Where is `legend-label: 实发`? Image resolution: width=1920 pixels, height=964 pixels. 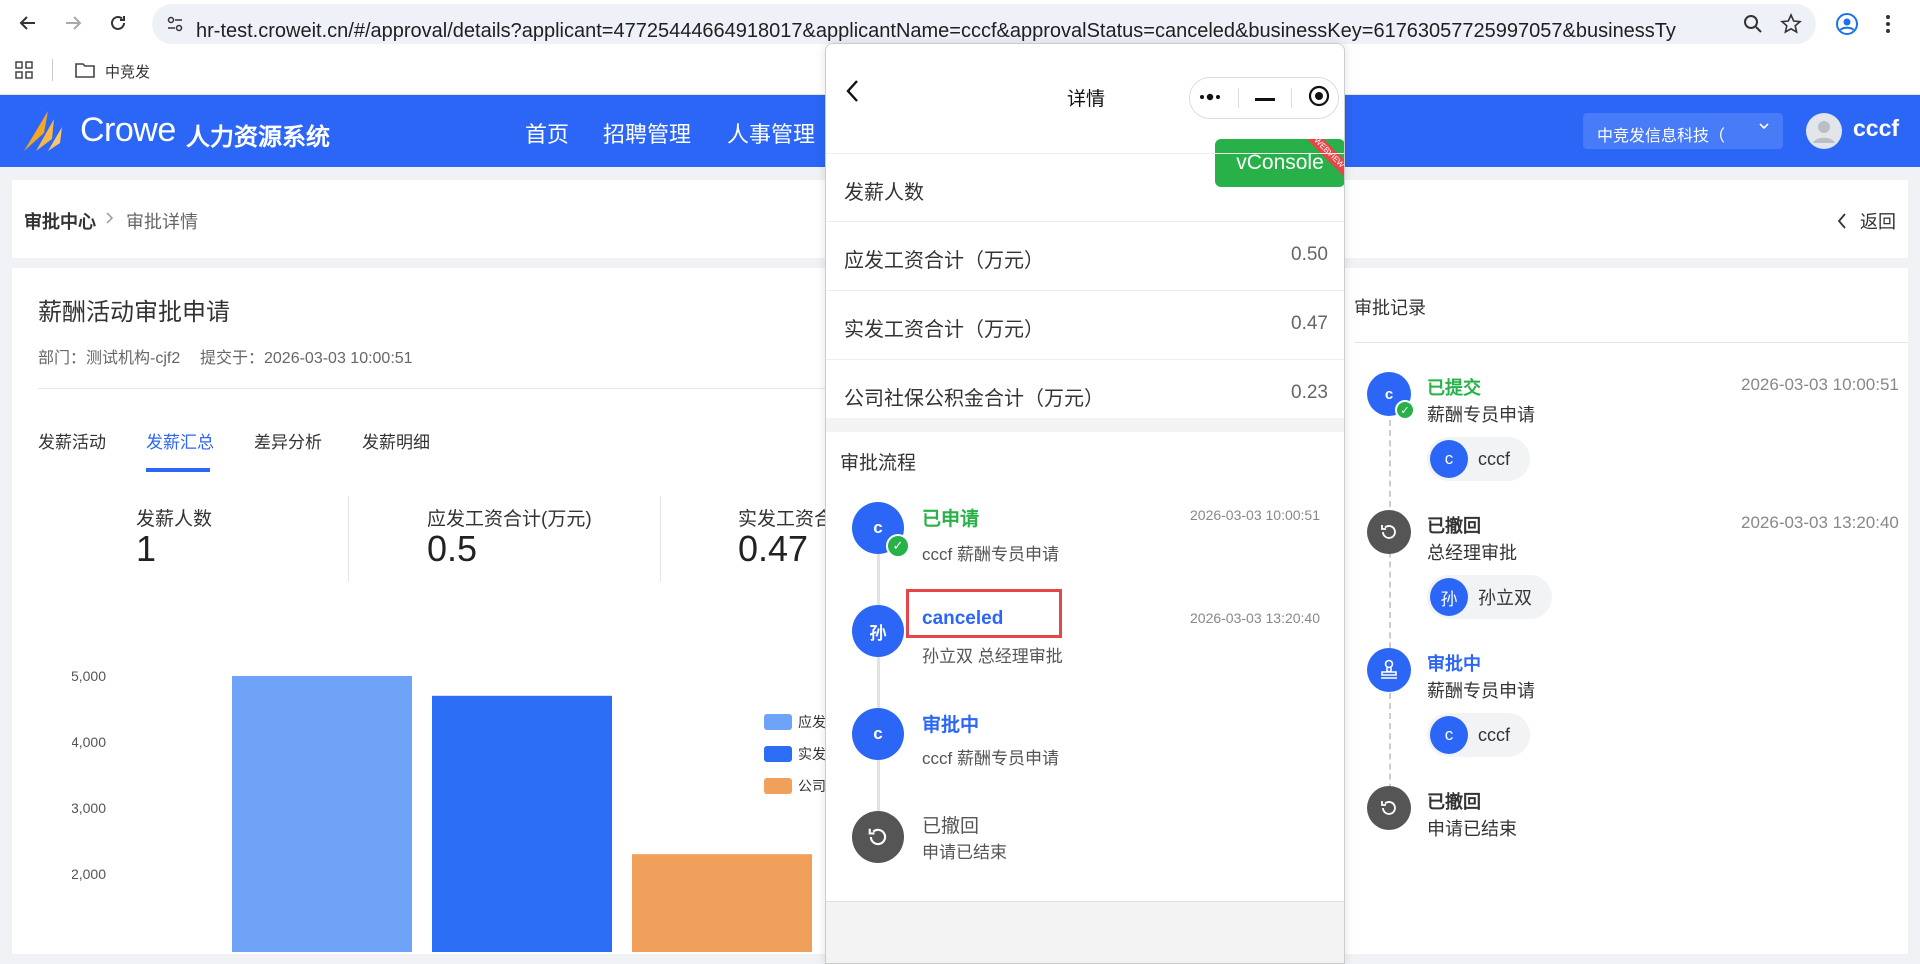 legend-label: 实发 is located at coordinates (812, 754).